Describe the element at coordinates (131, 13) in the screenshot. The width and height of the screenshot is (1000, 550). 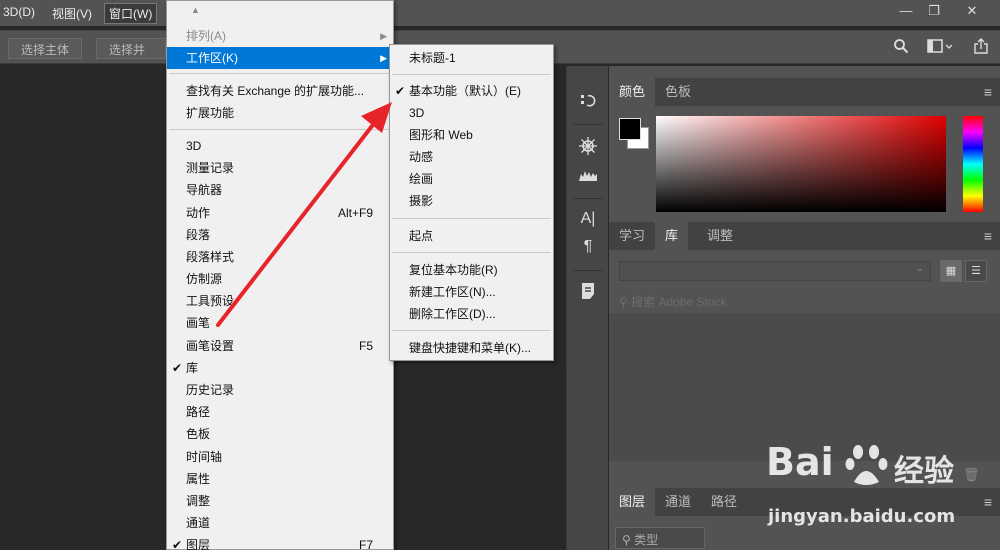
I see `menu-window: 窗口(W)` at that location.